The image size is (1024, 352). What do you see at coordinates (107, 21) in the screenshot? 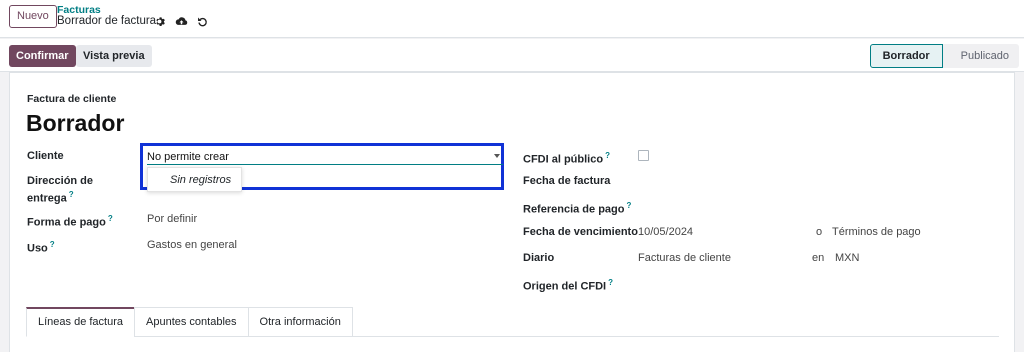
I see `record-name: Borrador de factura` at bounding box center [107, 21].